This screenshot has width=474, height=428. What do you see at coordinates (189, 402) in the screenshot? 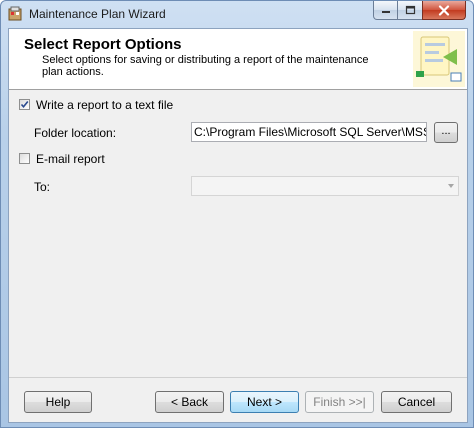
I see `back-button: < Back` at bounding box center [189, 402].